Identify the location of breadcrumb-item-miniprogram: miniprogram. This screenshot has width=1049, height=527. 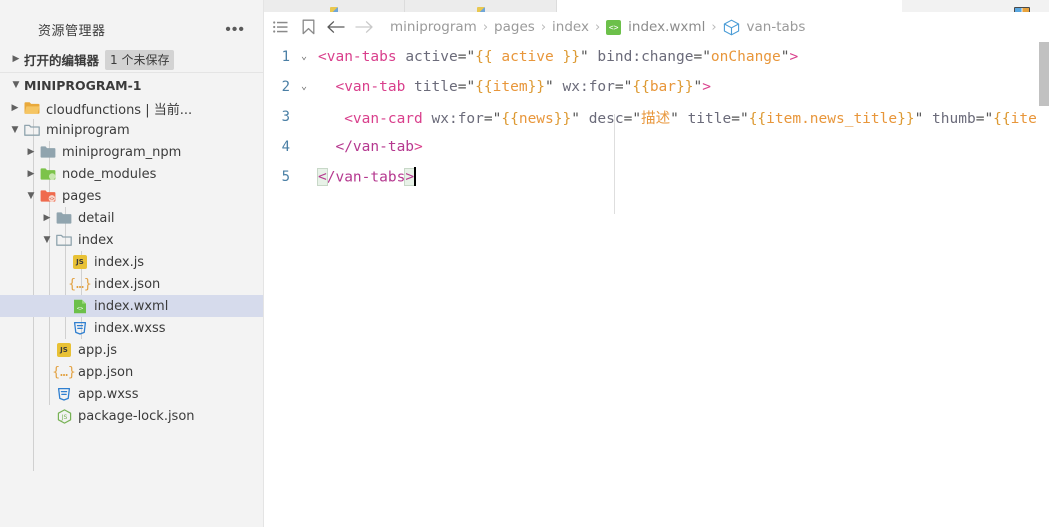
(433, 27).